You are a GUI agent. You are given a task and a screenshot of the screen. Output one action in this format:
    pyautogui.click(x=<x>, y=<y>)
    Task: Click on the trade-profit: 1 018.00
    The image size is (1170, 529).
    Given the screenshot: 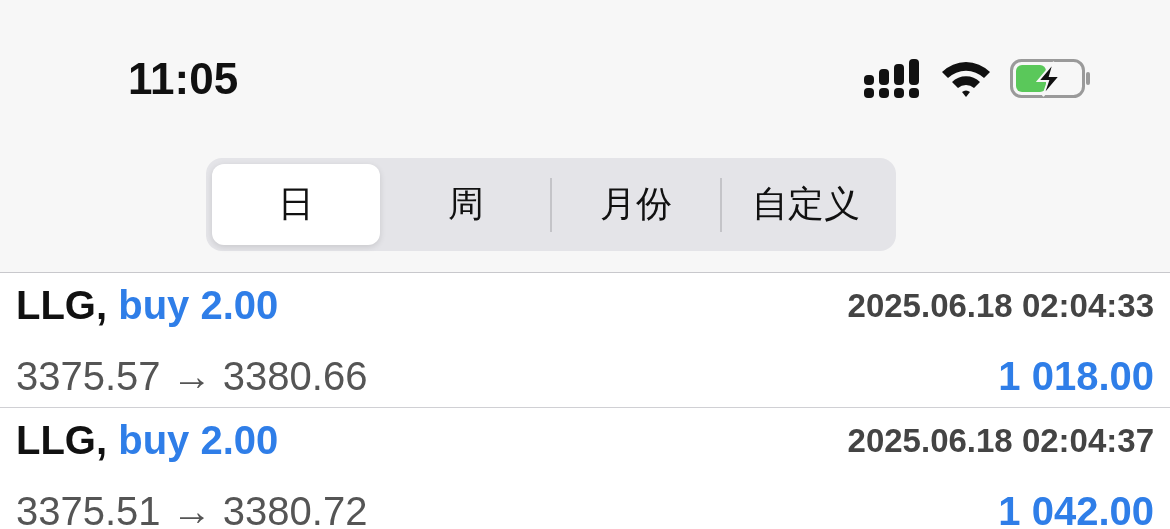 What is the action you would take?
    pyautogui.click(x=1076, y=376)
    